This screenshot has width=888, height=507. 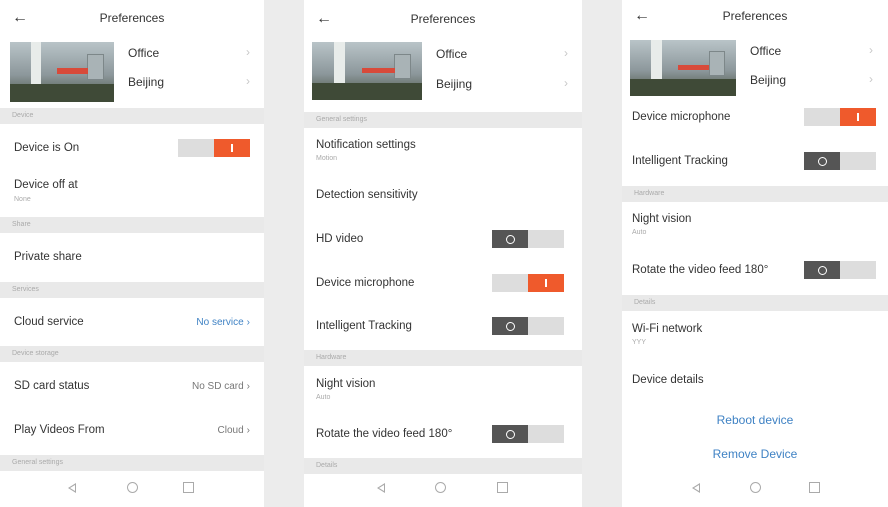 I want to click on wifi-network-value: YYY, so click(x=639, y=342).